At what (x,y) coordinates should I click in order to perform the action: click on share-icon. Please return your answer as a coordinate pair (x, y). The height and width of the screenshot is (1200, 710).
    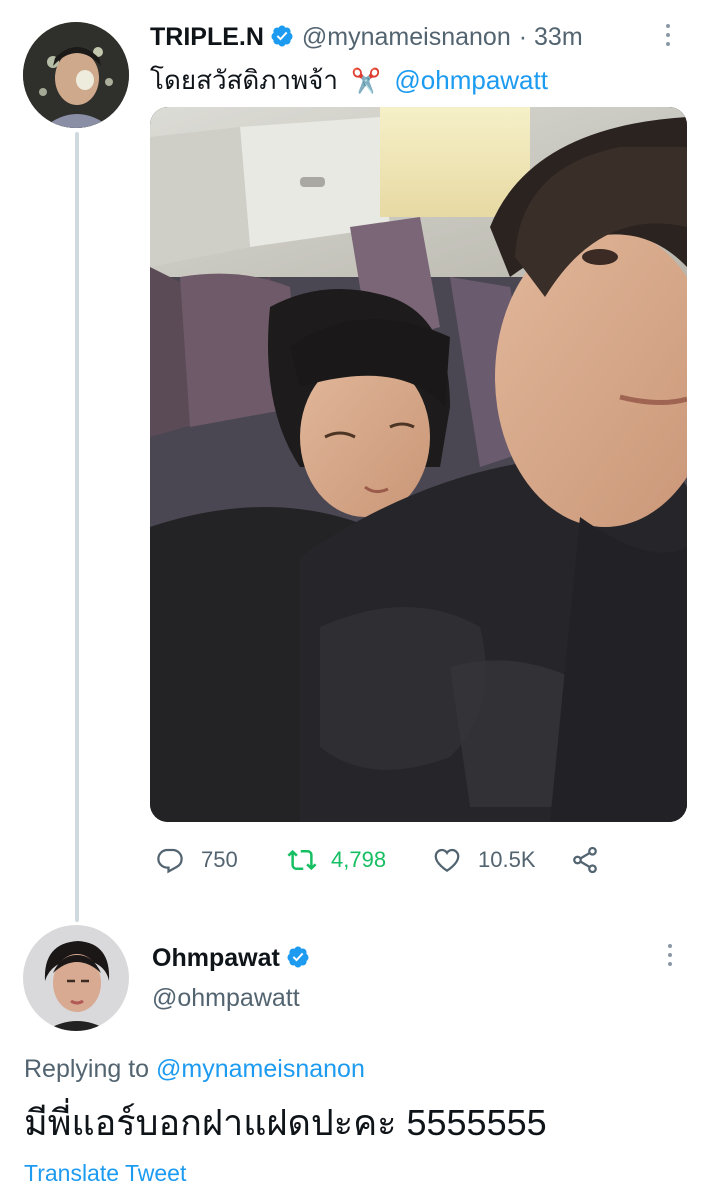
    Looking at the image, I should click on (585, 860).